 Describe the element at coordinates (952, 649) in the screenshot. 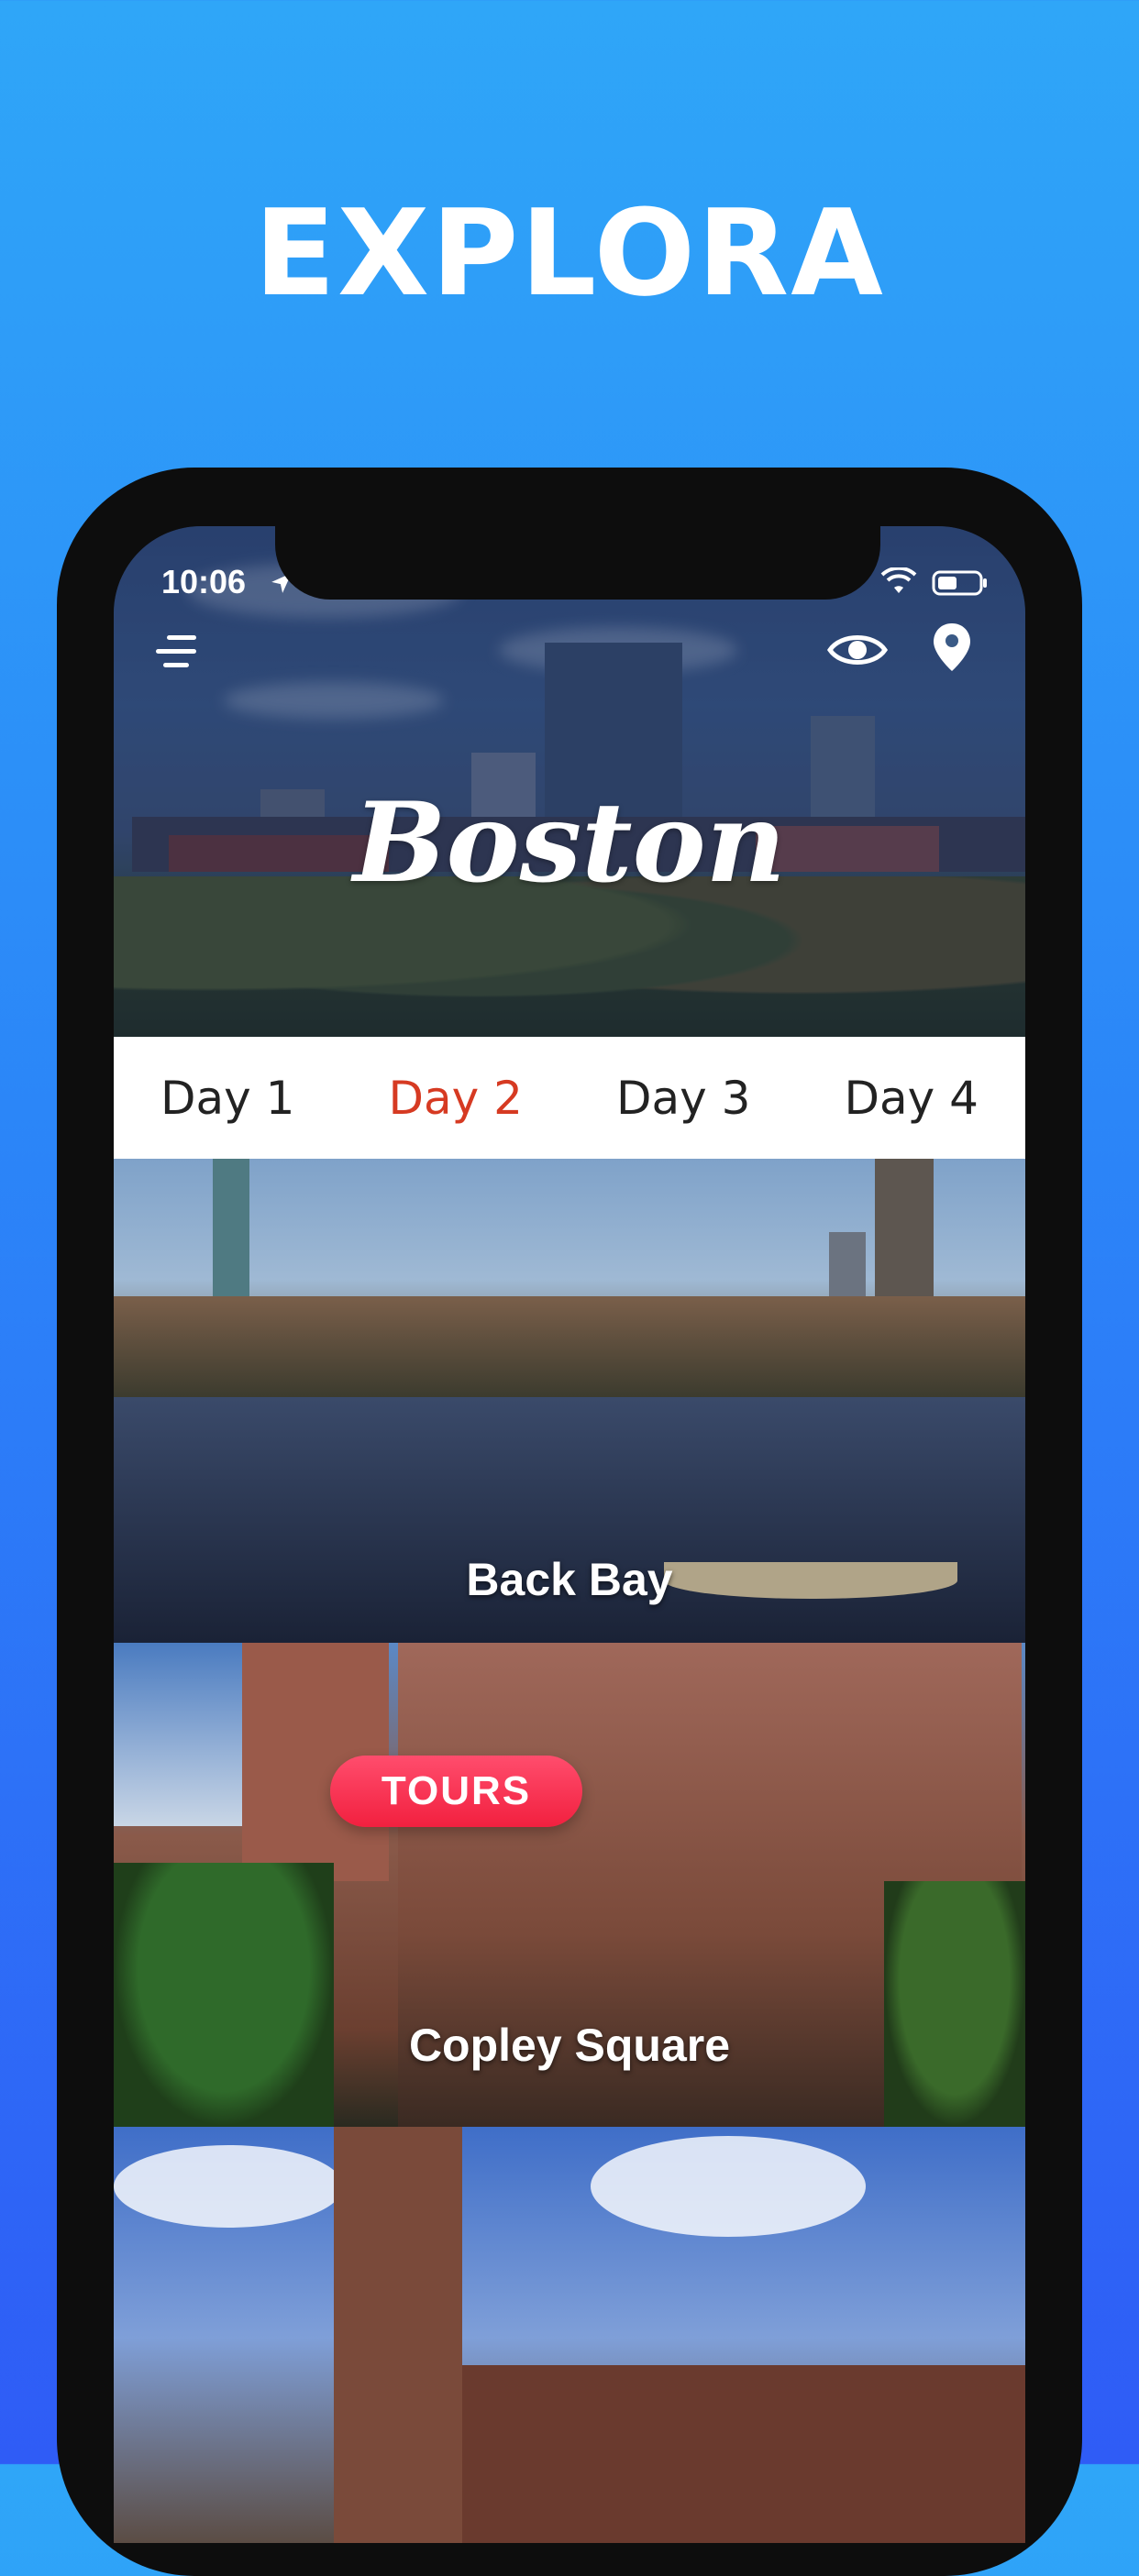

I see `location-pin-icon` at that location.